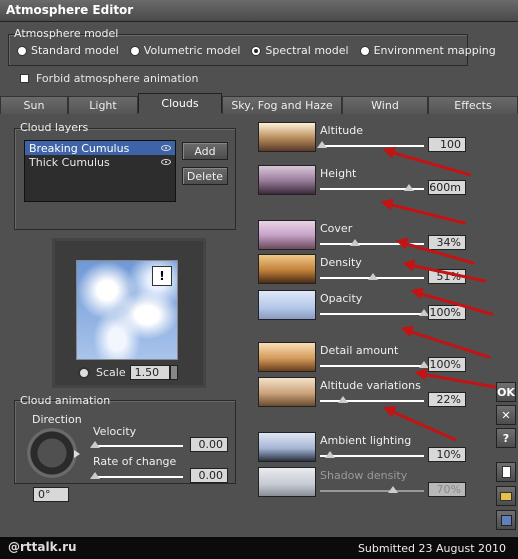 The height and width of the screenshot is (559, 518). Describe the element at coordinates (115, 431) in the screenshot. I see `velocity-label: Velocity` at that location.